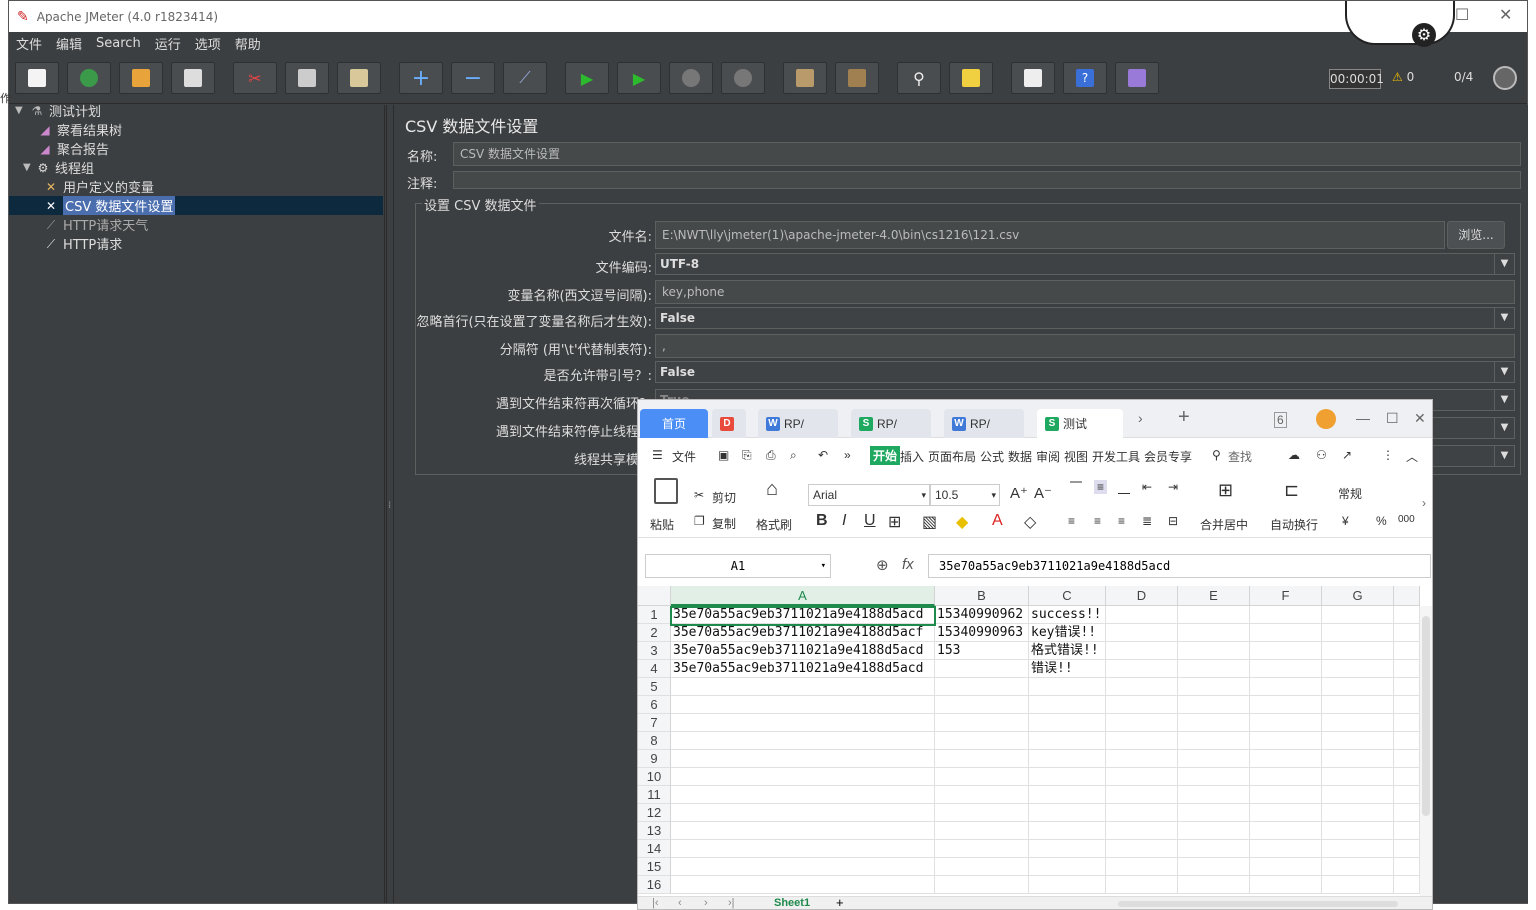 The width and height of the screenshot is (1536, 910). I want to click on comment-field, so click(987, 180).